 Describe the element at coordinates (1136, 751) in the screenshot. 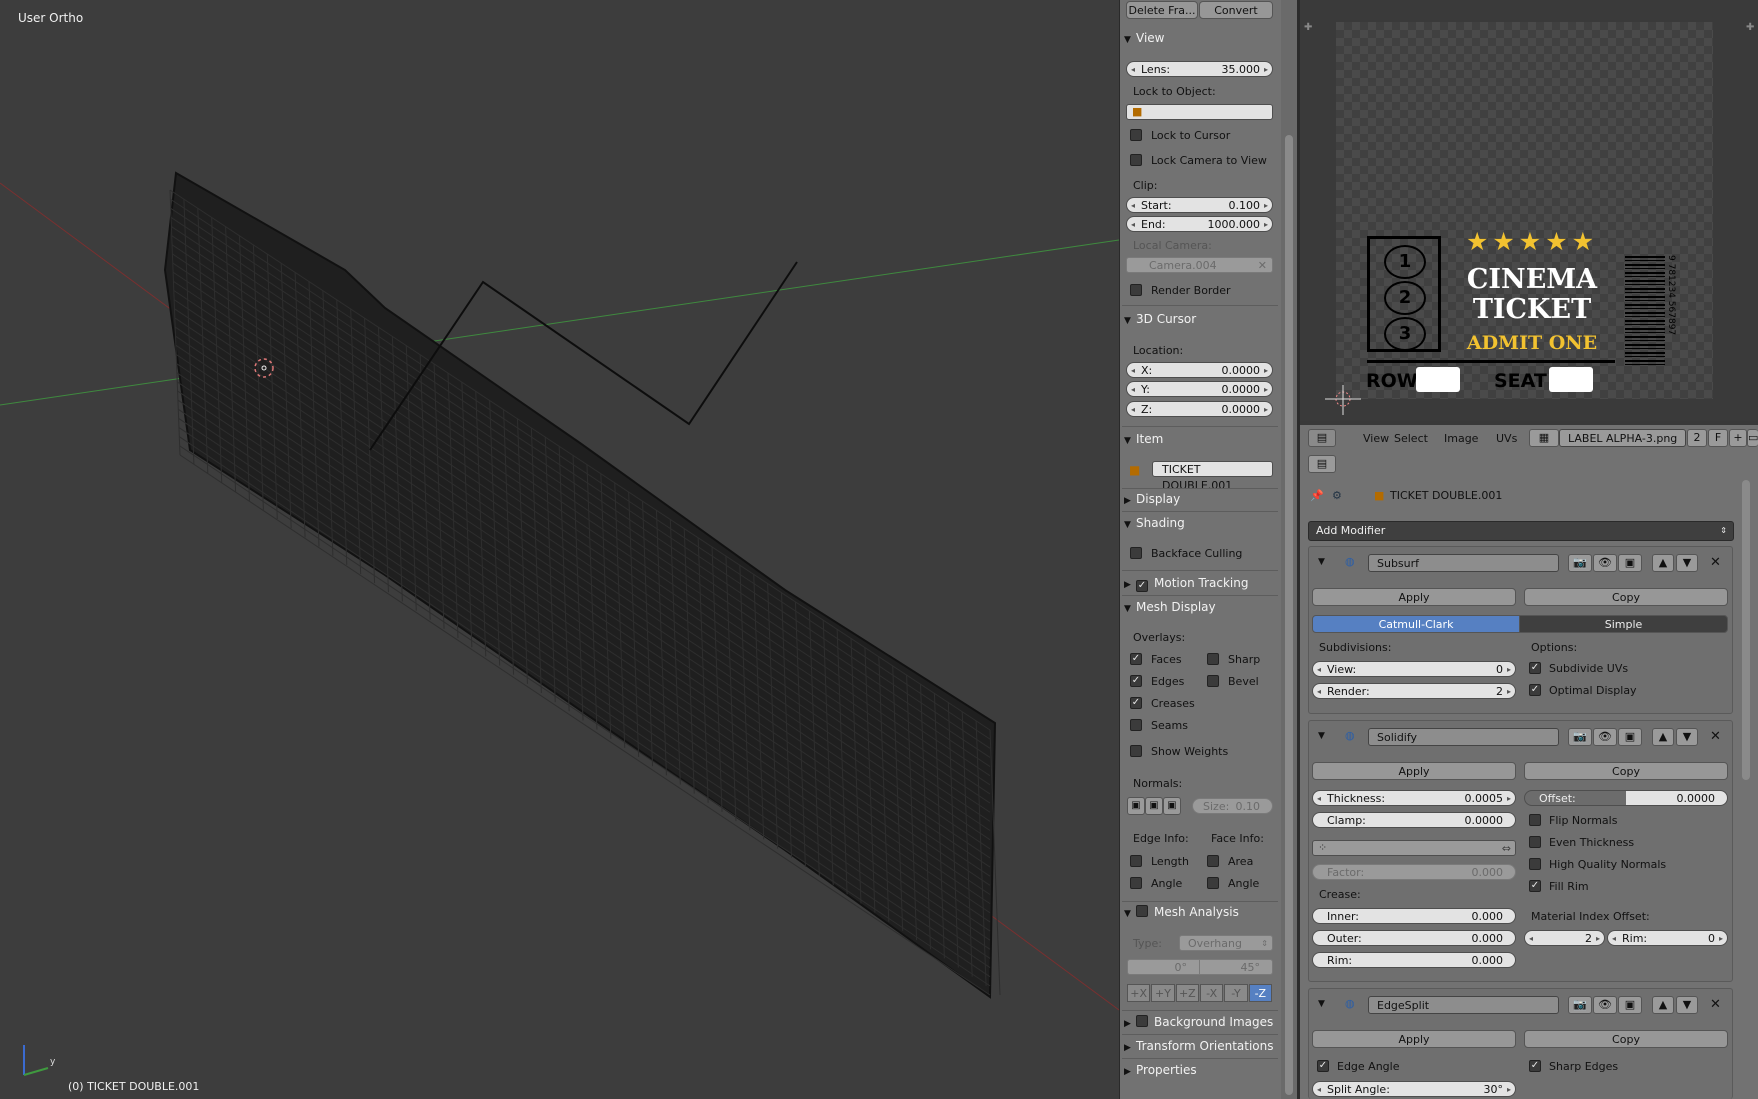

I see `show-weights-checkbox` at that location.